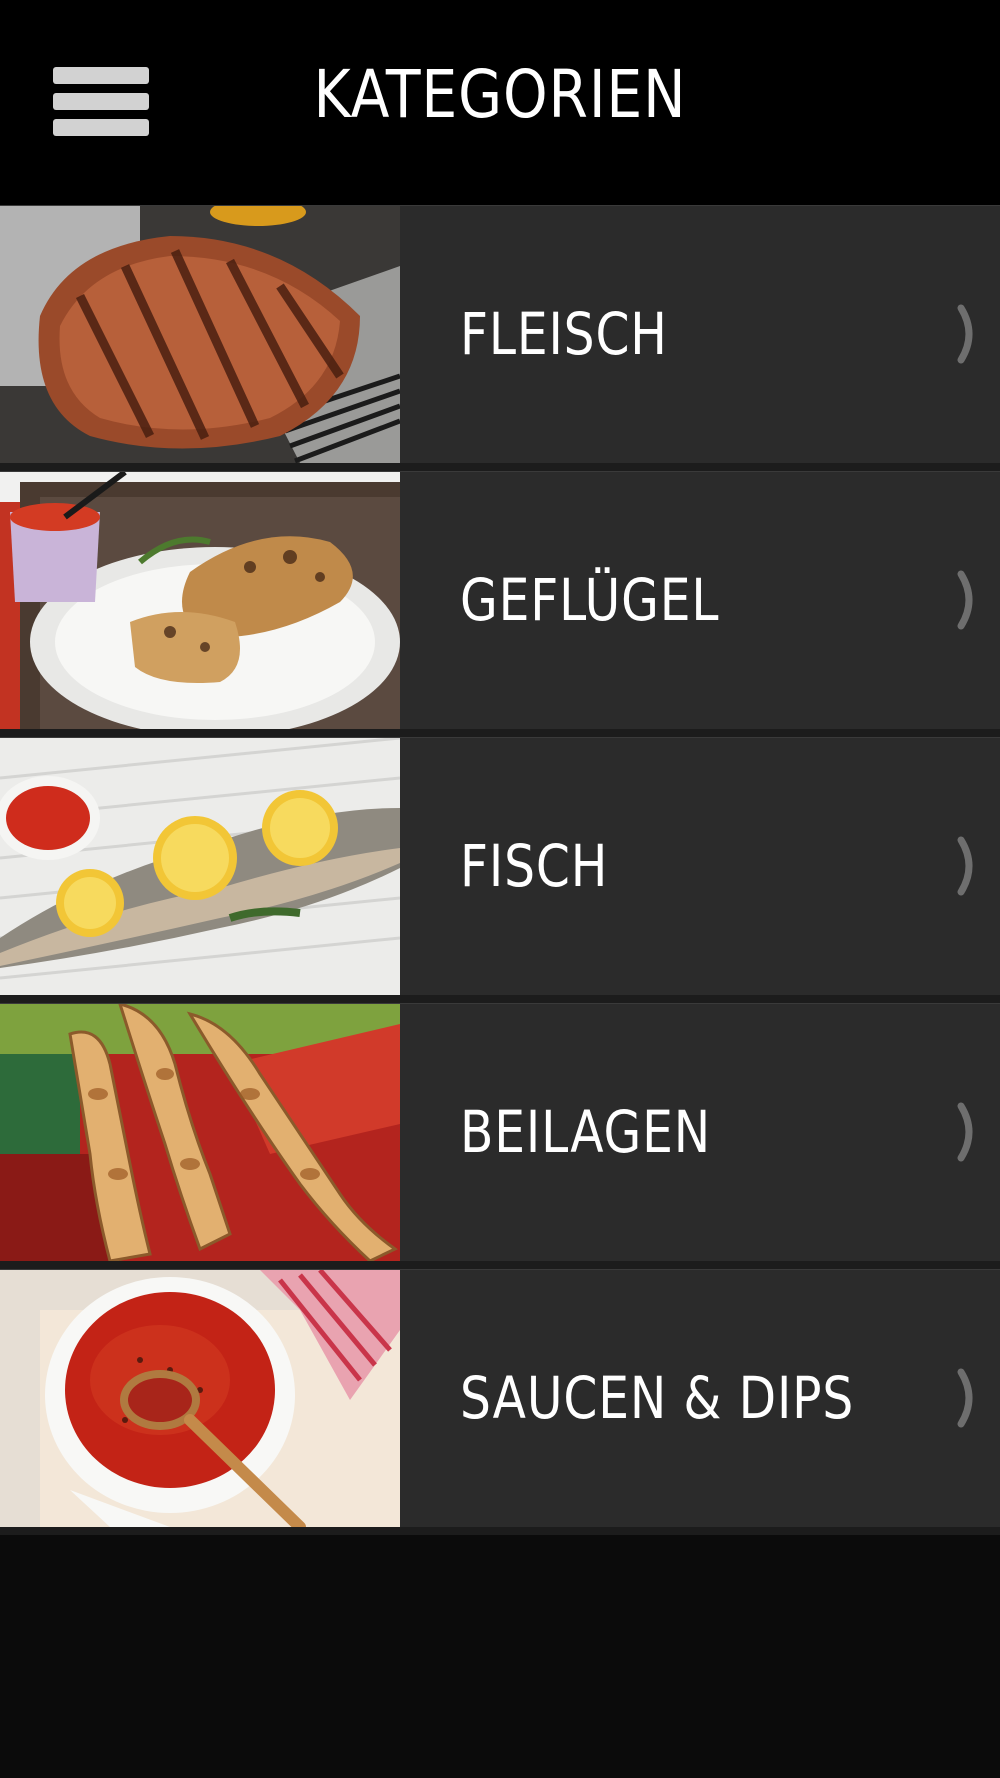  I want to click on bread-sticks-image, so click(200, 1132).